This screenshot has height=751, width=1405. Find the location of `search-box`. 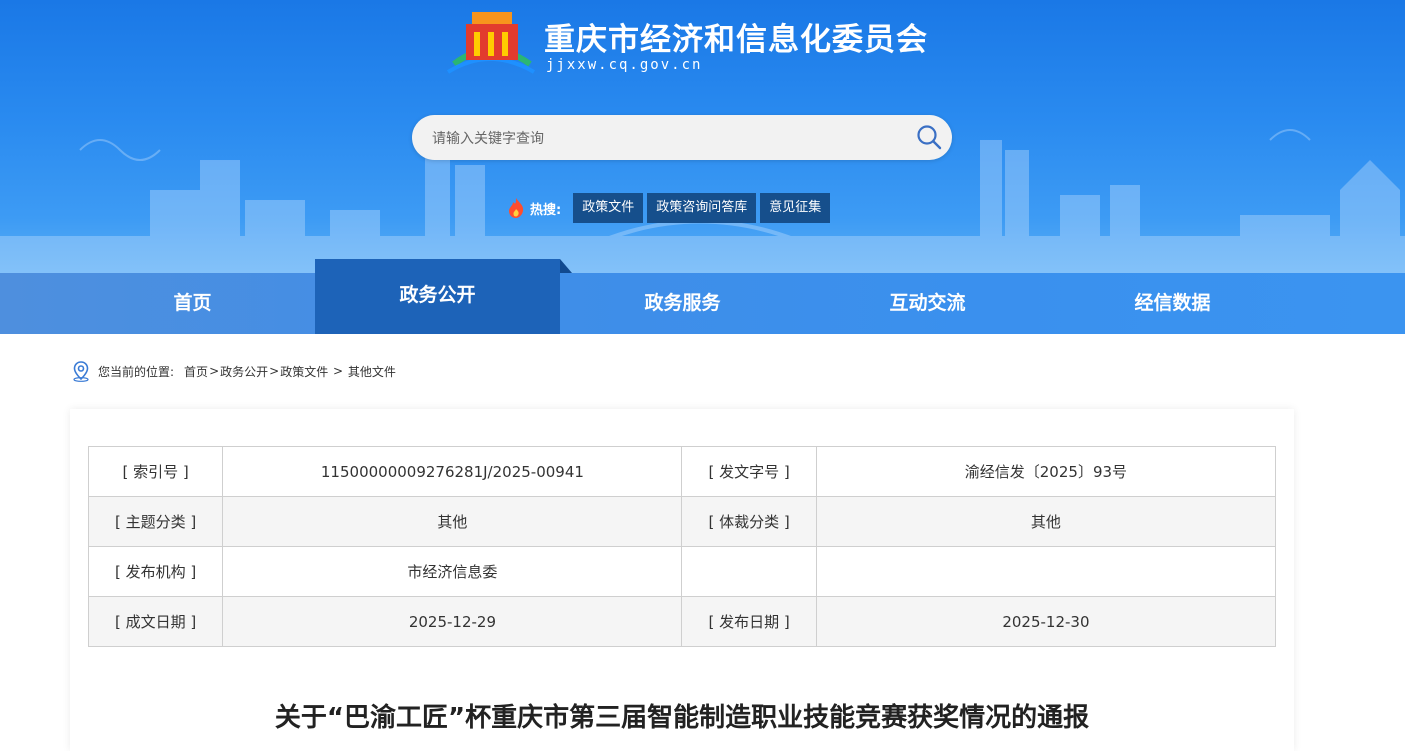

search-box is located at coordinates (682, 138).